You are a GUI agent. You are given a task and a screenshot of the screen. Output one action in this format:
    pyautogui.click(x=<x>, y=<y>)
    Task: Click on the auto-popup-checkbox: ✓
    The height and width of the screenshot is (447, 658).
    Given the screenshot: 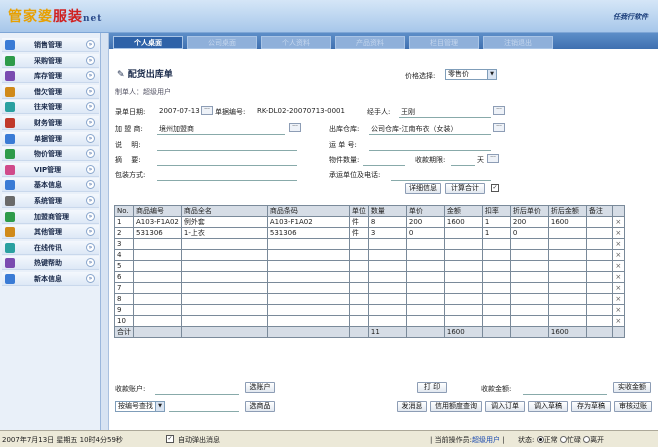 What is the action you would take?
    pyautogui.click(x=170, y=439)
    